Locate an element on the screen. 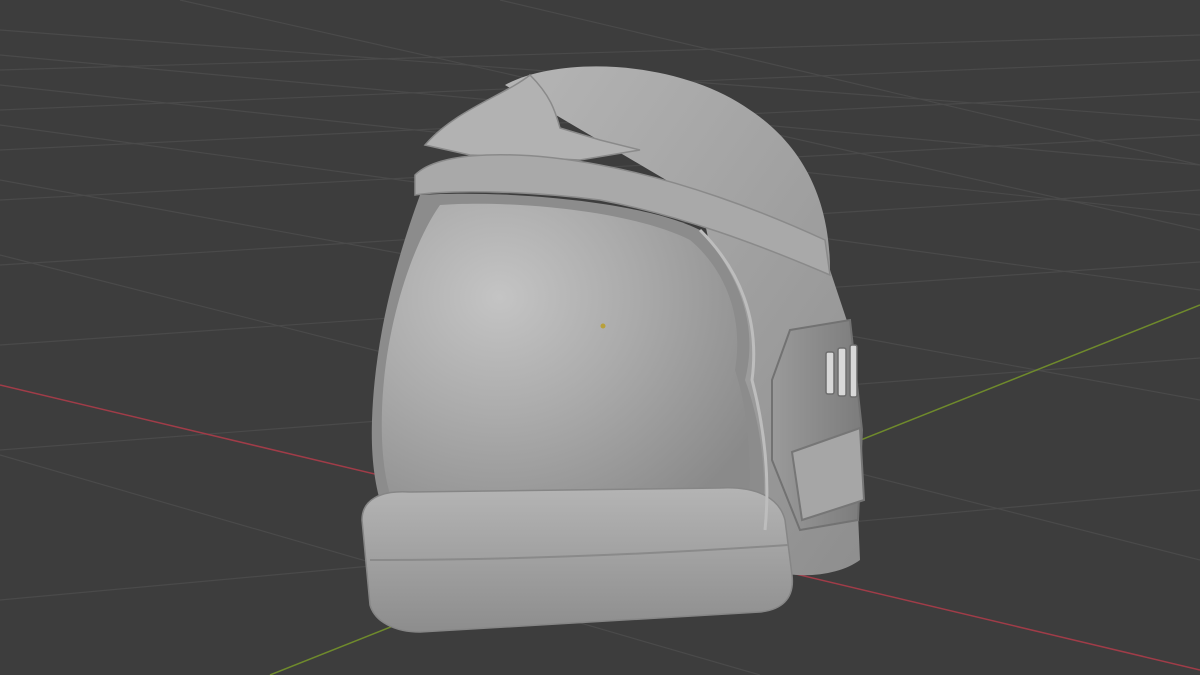 The width and height of the screenshot is (1200, 675). side-vent is located at coordinates (841, 371).